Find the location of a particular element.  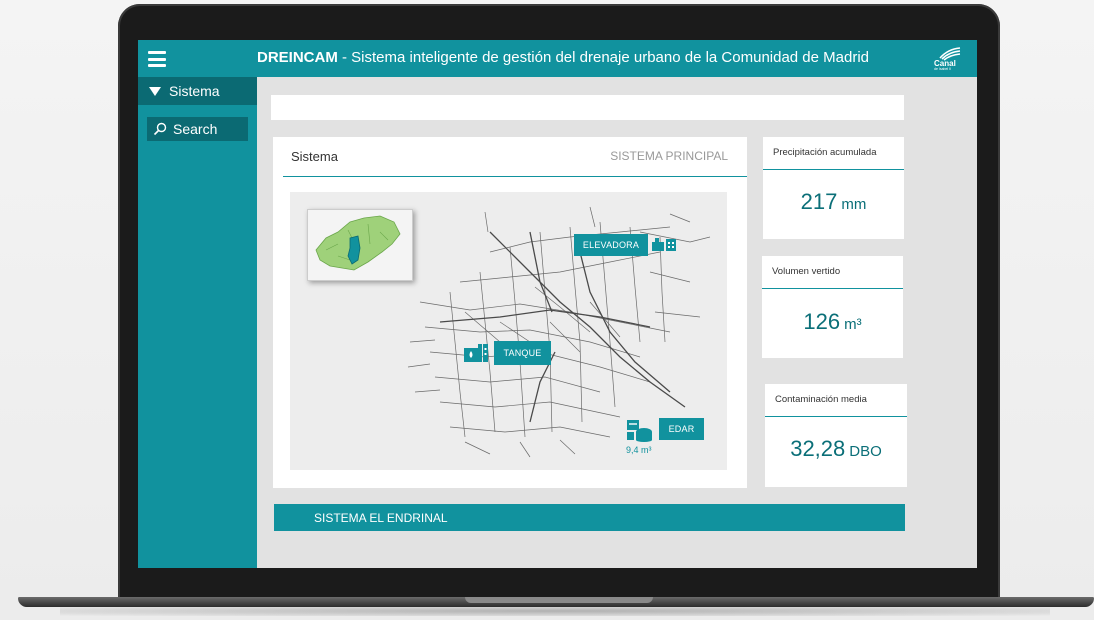

pump-station-icon is located at coordinates (665, 246).